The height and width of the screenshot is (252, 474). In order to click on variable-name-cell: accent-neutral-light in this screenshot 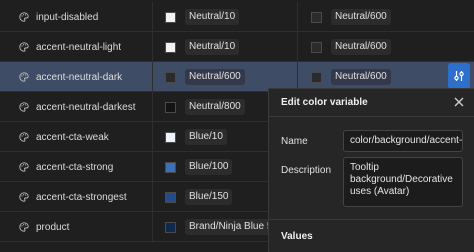, I will do `click(76, 47)`.